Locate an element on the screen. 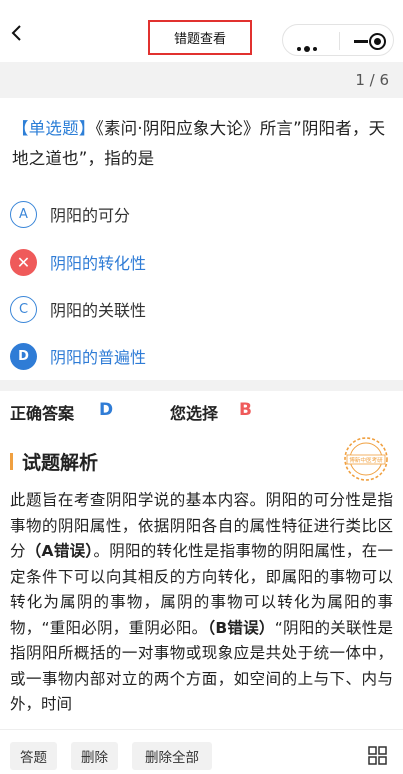 Image resolution: width=403 pixels, height=774 pixels. minimize-icon is located at coordinates (361, 41).